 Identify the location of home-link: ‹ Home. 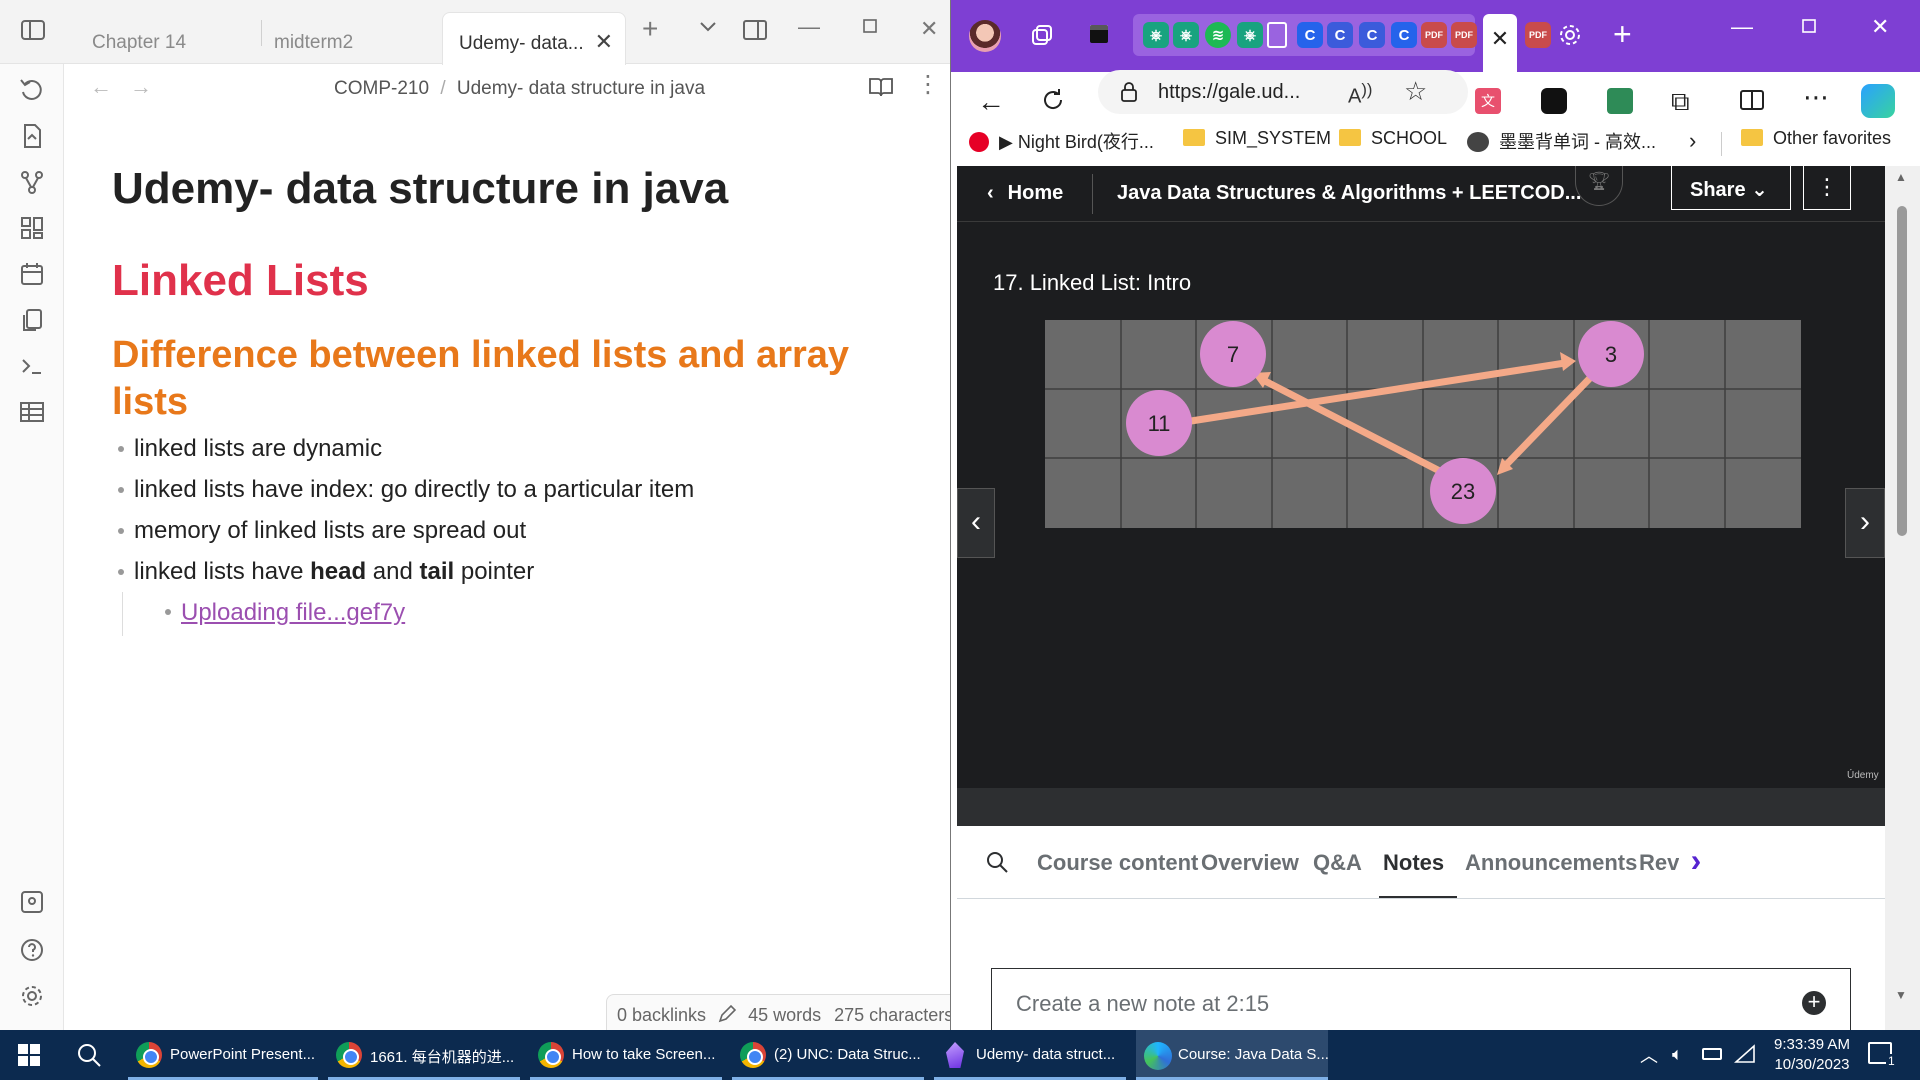
(1025, 193).